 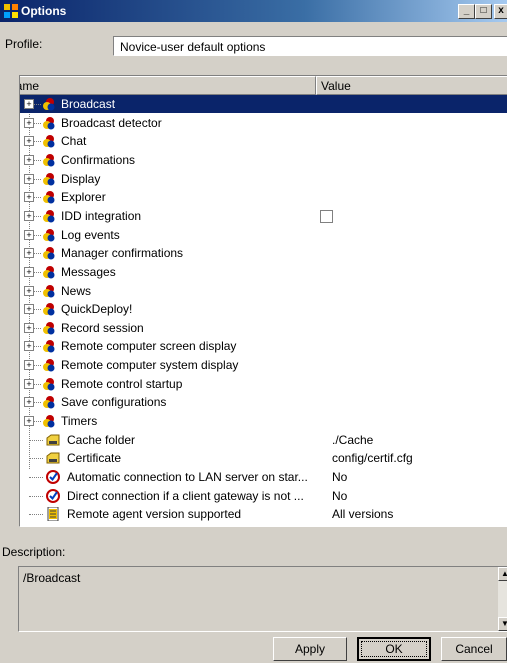 What do you see at coordinates (122, 253) in the screenshot?
I see `row-name: Manager confirmations` at bounding box center [122, 253].